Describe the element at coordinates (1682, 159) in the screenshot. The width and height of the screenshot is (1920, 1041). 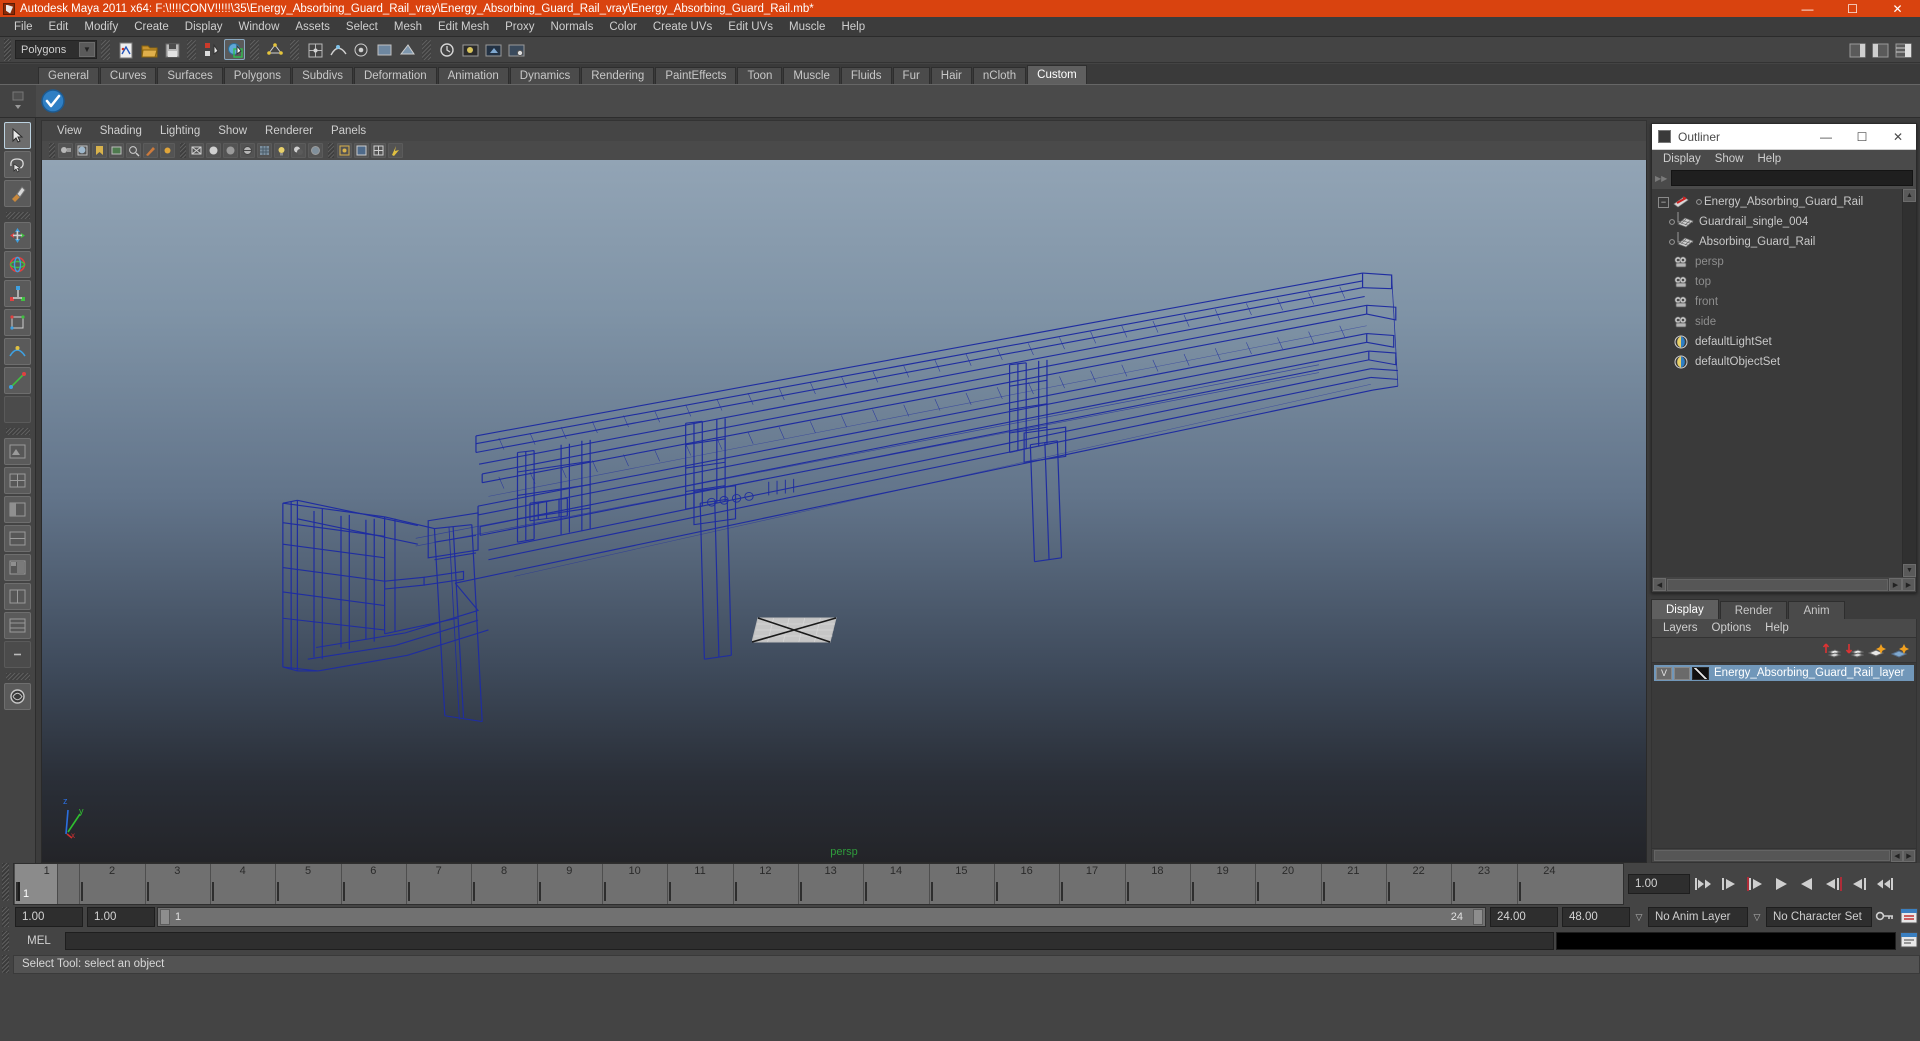
I see `outliner-menu-display: Display` at that location.